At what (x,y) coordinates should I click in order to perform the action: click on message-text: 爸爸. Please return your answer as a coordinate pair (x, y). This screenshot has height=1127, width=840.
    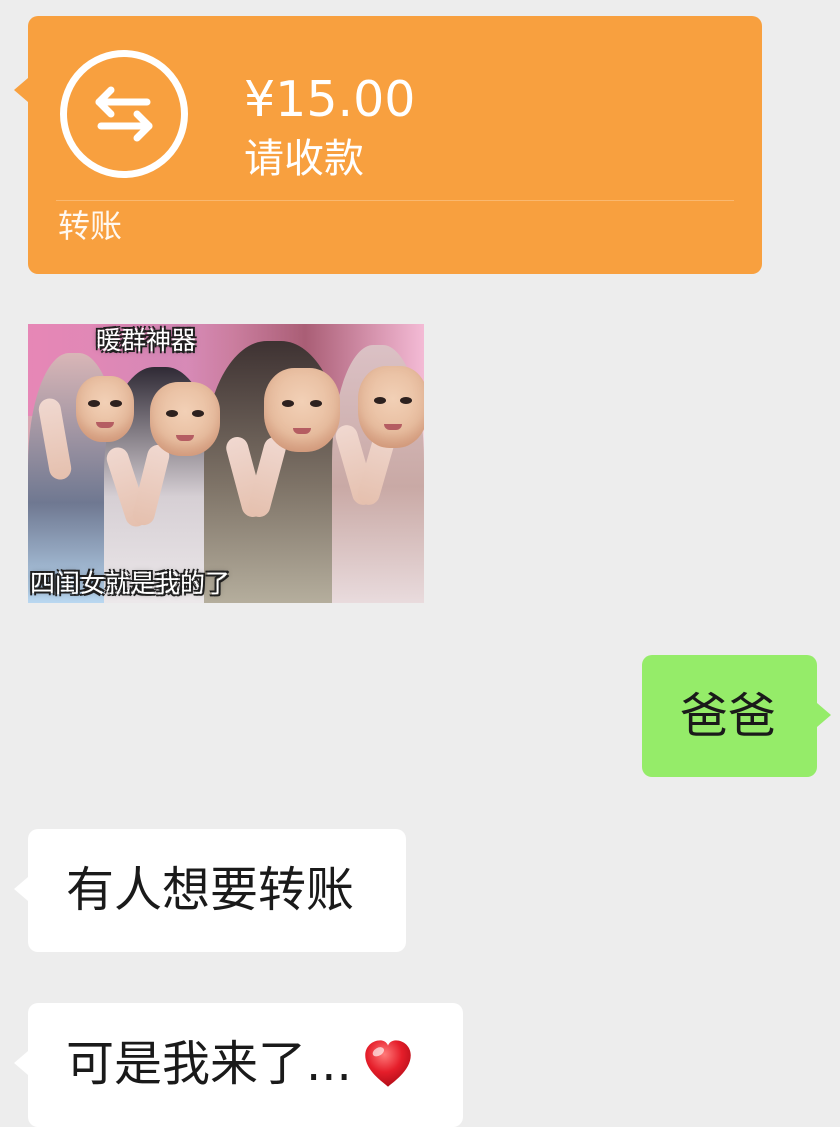
    Looking at the image, I should click on (728, 716).